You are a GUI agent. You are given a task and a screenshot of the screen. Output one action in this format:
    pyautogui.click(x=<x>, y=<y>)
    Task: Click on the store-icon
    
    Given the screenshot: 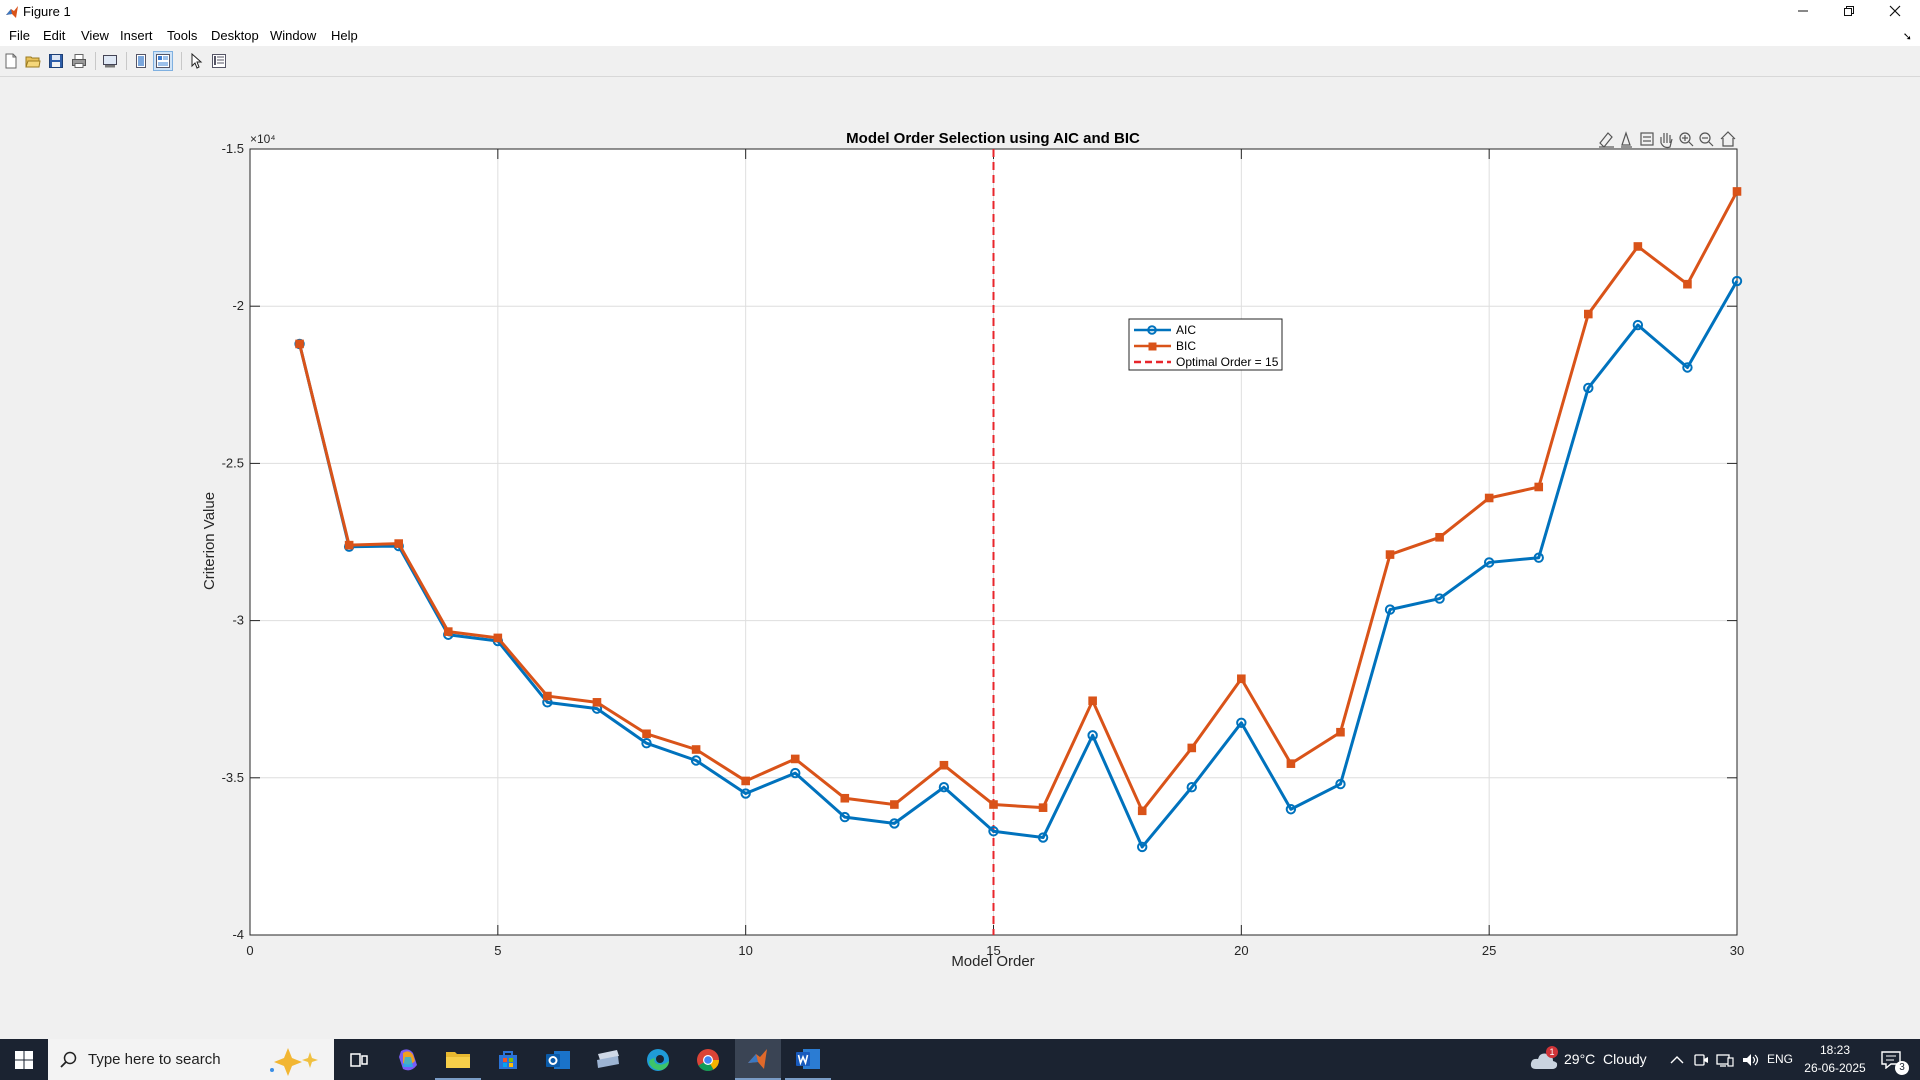 What is the action you would take?
    pyautogui.click(x=508, y=1059)
    